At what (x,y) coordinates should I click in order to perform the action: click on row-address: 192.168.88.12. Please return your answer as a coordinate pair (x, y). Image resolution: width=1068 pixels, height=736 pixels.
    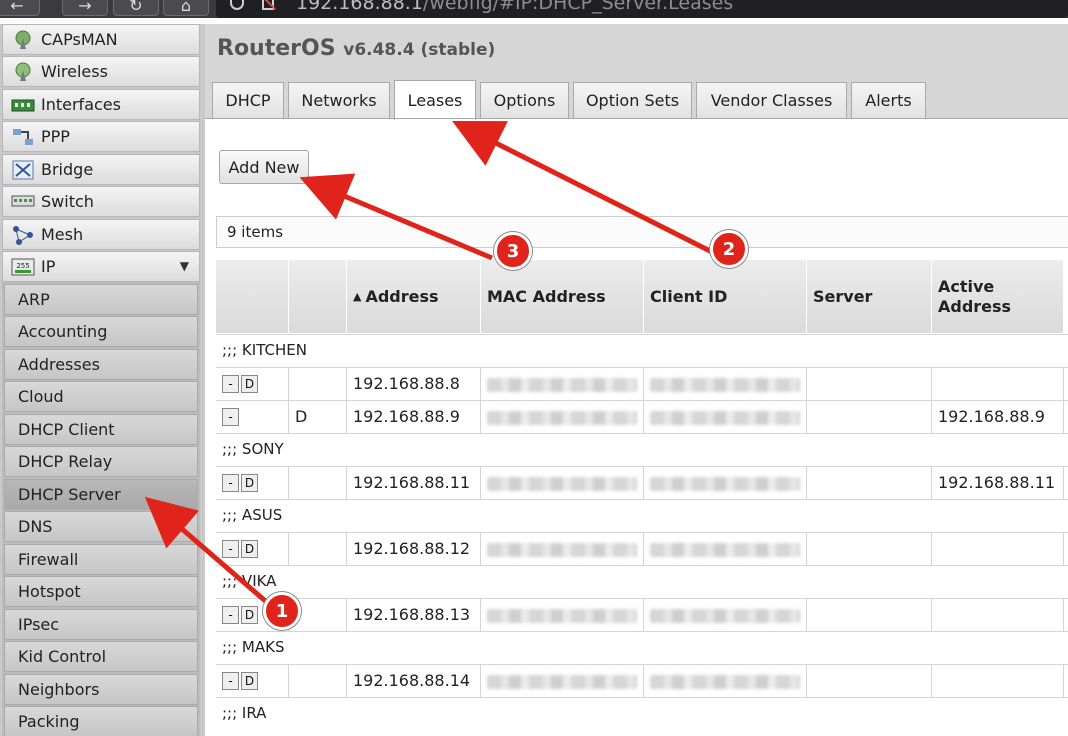
    Looking at the image, I should click on (414, 549).